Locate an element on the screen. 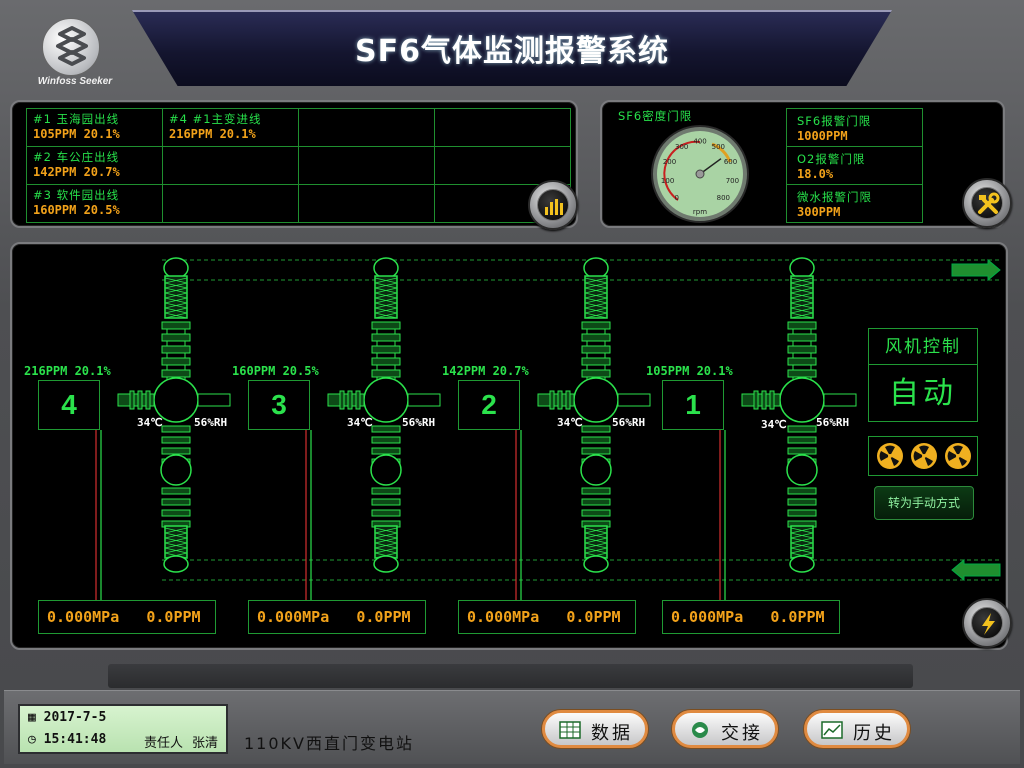 Image resolution: width=1024 pixels, height=768 pixels. line-cell: #2 车公庄出线 142PPM 20.7% is located at coordinates (94, 165).